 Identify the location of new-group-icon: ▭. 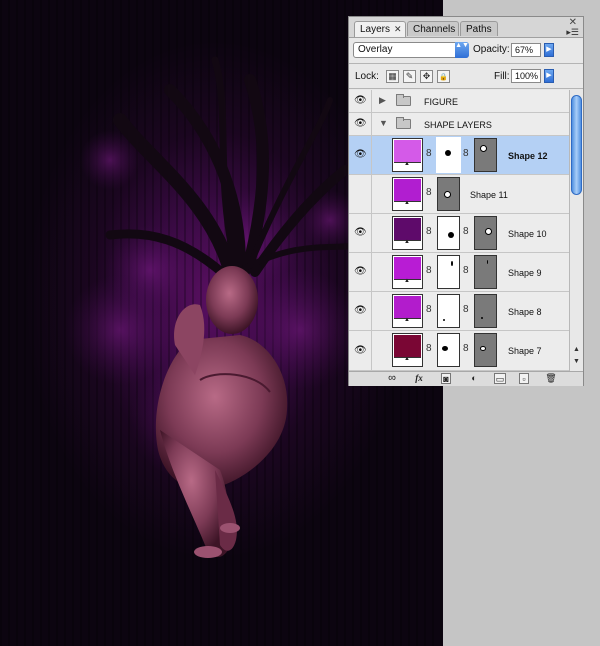
(500, 378).